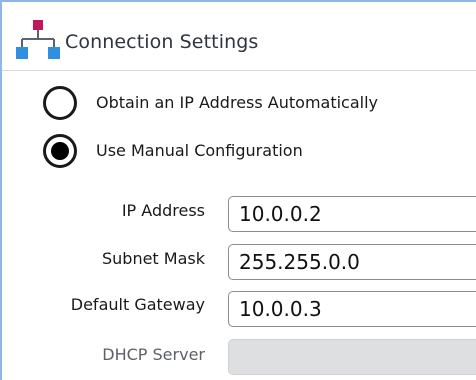  What do you see at coordinates (162, 42) in the screenshot?
I see `page-title: Connection Settings` at bounding box center [162, 42].